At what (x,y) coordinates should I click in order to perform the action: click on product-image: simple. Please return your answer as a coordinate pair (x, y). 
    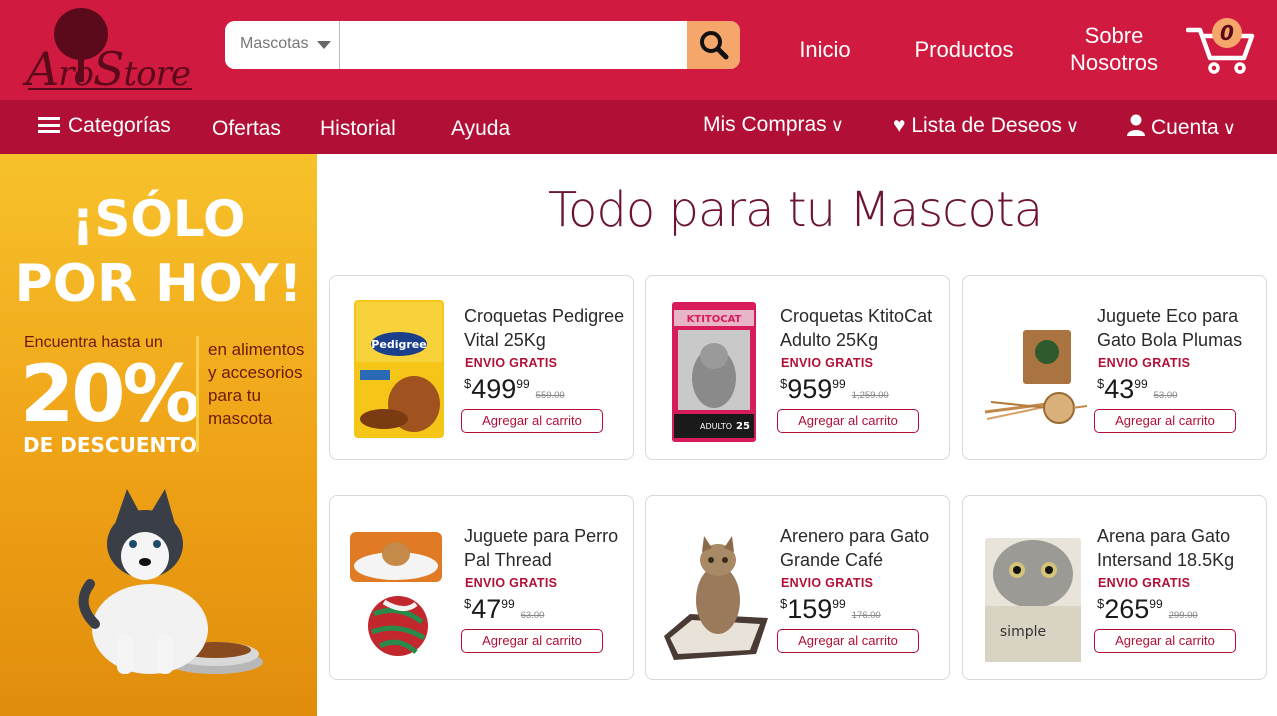
    Looking at the image, I should click on (1033, 600).